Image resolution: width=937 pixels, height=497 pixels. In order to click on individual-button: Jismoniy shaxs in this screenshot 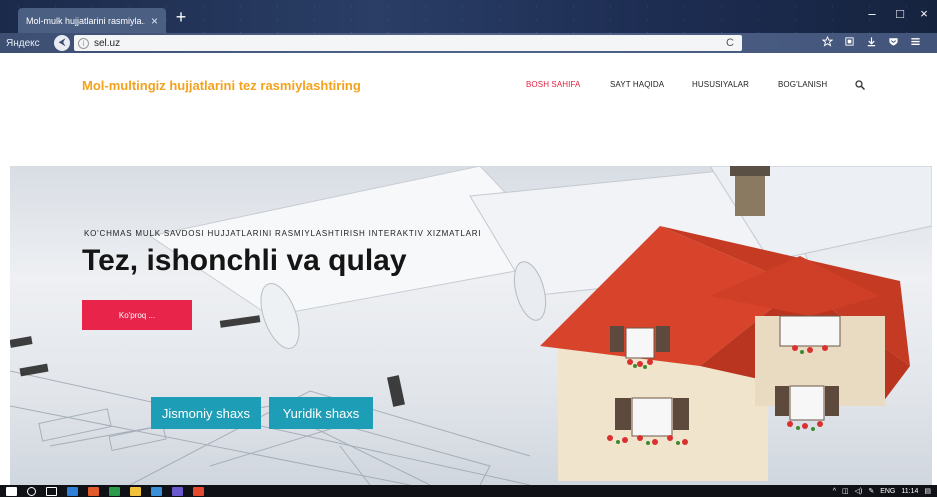, I will do `click(206, 413)`.